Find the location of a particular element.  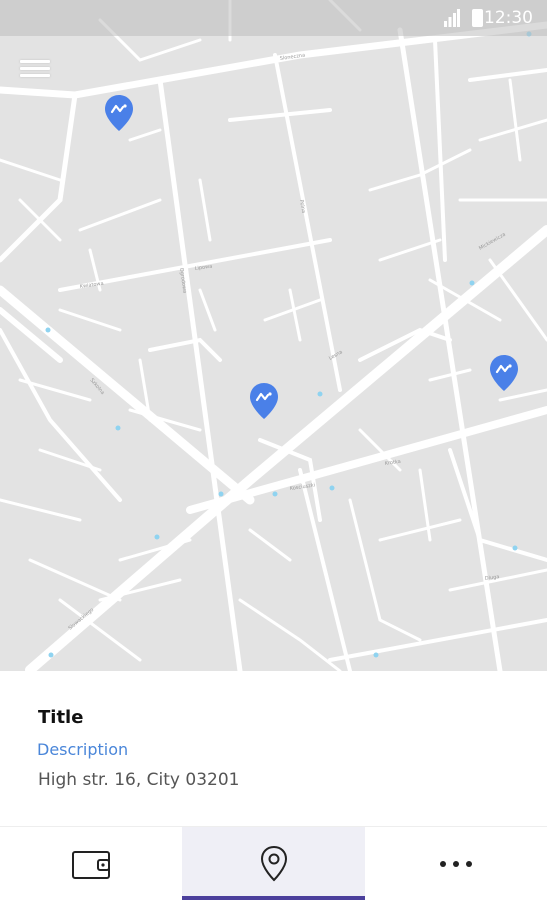

svg-text: Lipowa is located at coordinates (203, 268).